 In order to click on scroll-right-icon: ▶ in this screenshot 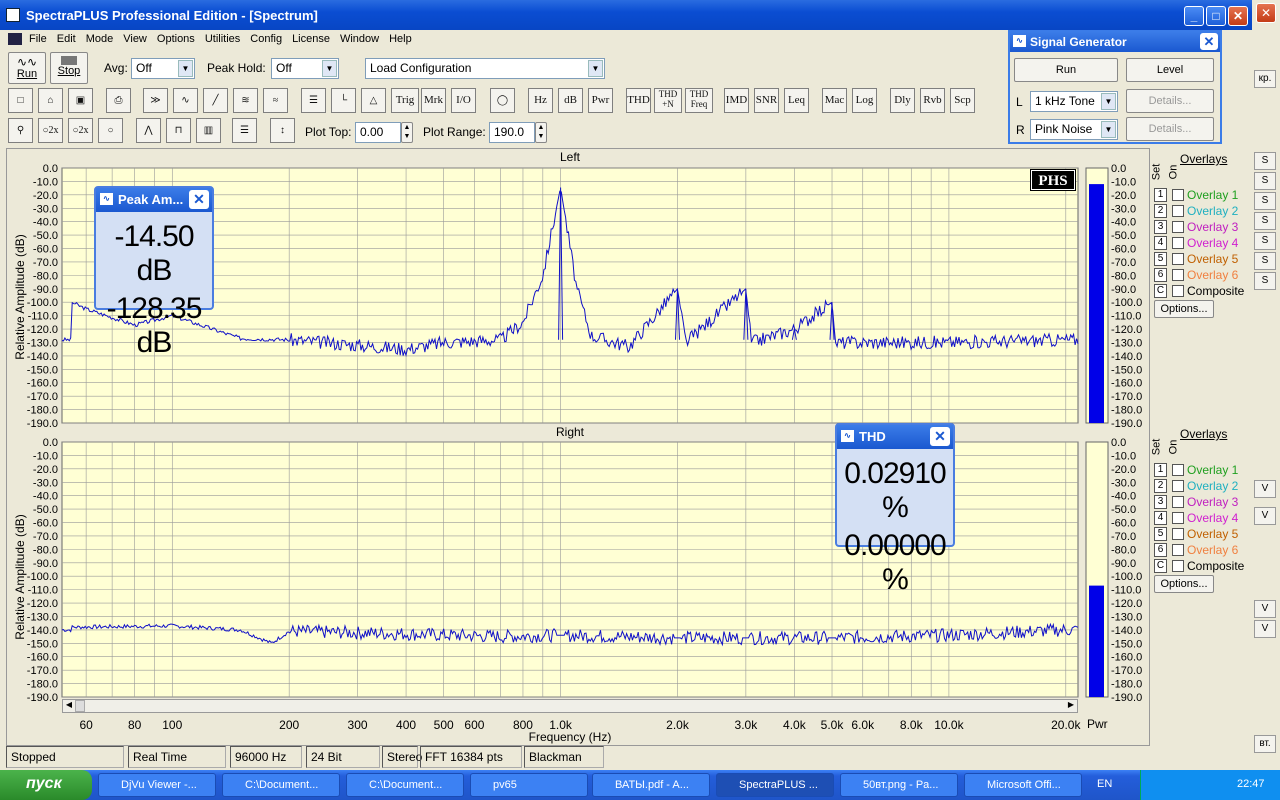, I will do `click(1071, 706)`.